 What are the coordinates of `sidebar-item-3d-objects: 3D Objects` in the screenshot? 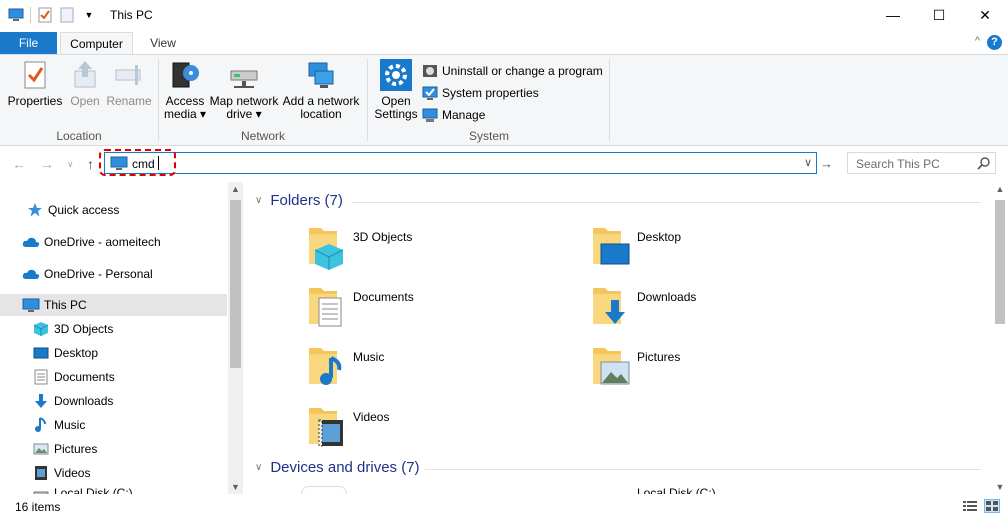 It's located at (56, 329).